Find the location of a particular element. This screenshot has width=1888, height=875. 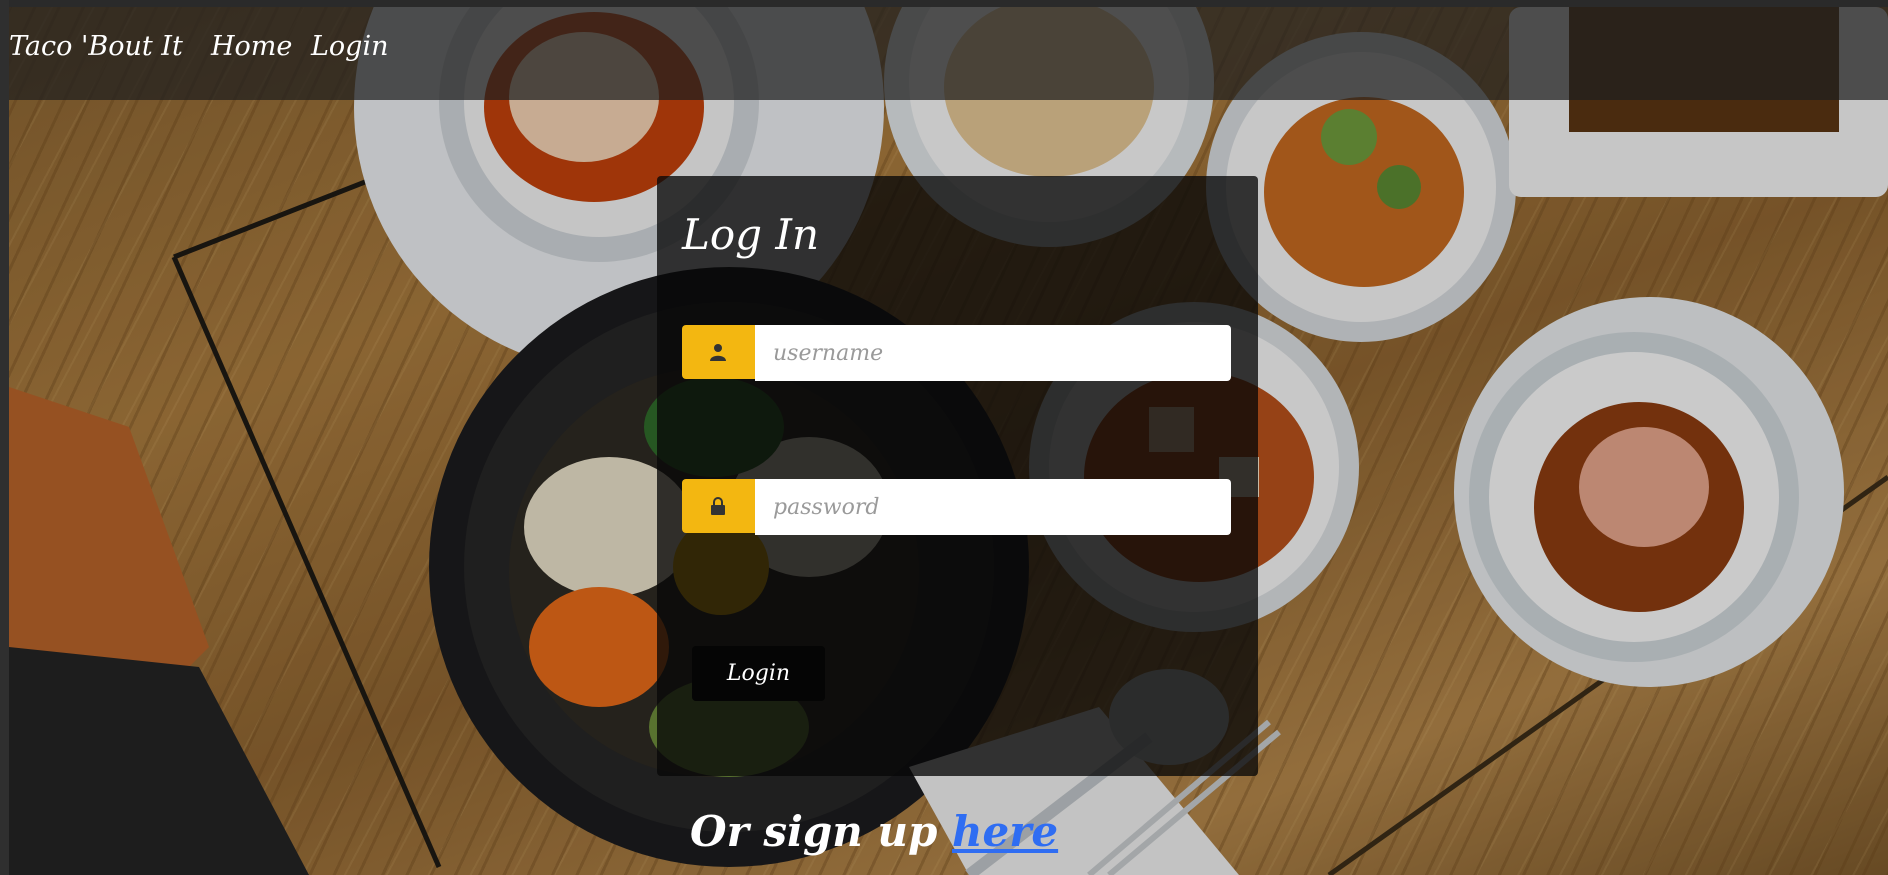

username-input is located at coordinates (993, 353).